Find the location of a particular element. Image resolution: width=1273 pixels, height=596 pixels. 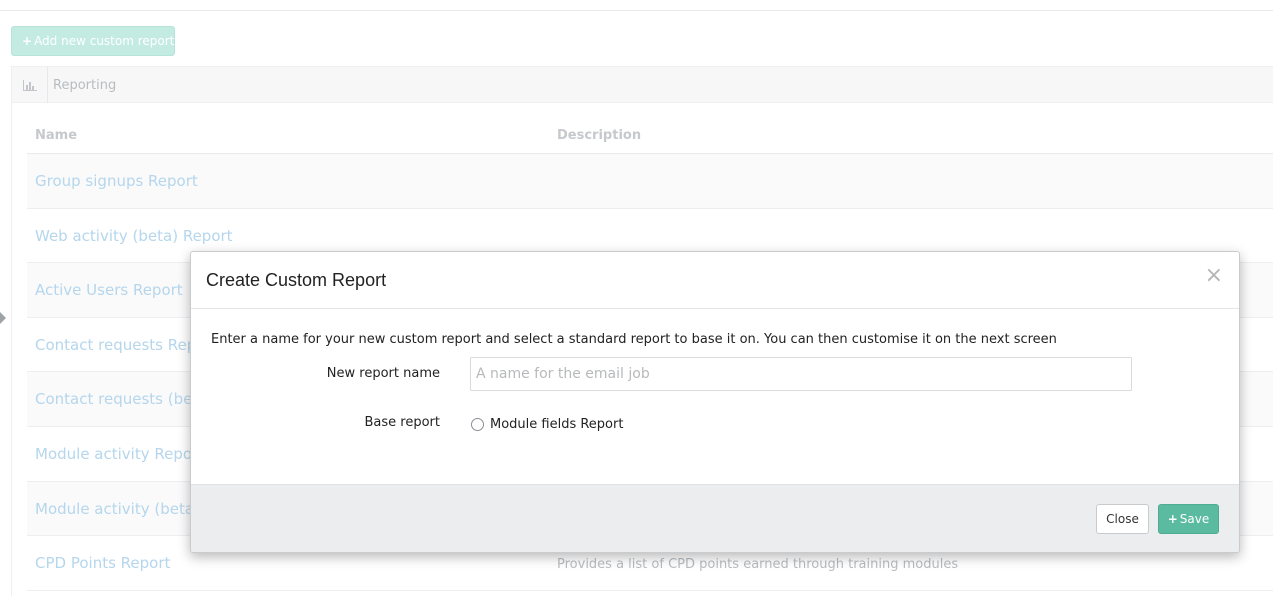

report-link: Module activity Report is located at coordinates (119, 454).